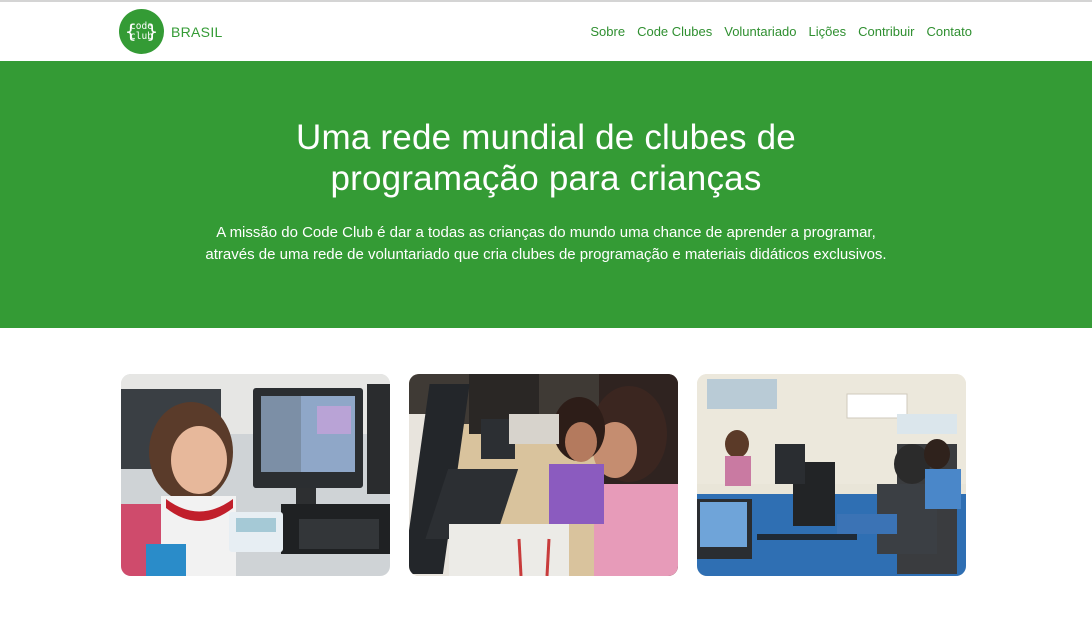  What do you see at coordinates (831, 475) in the screenshot?
I see `computer-lab-photo` at bounding box center [831, 475].